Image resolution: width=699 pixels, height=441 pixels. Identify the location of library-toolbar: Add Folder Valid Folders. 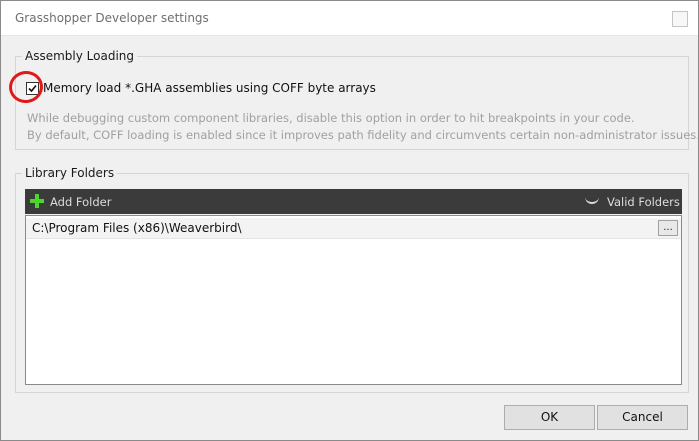
(353, 201).